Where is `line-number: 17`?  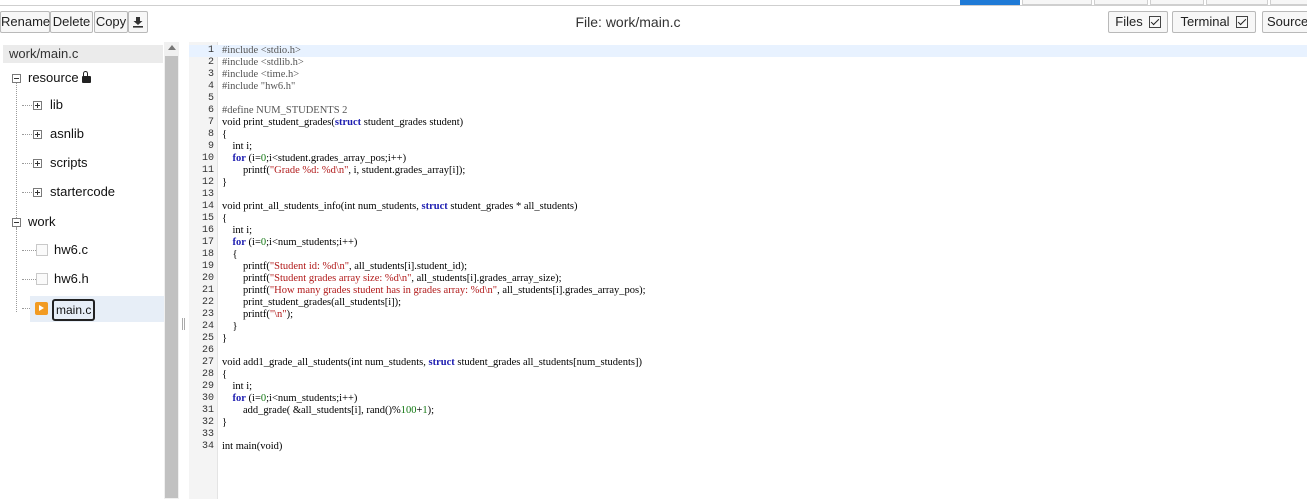
line-number: 17 is located at coordinates (207, 242).